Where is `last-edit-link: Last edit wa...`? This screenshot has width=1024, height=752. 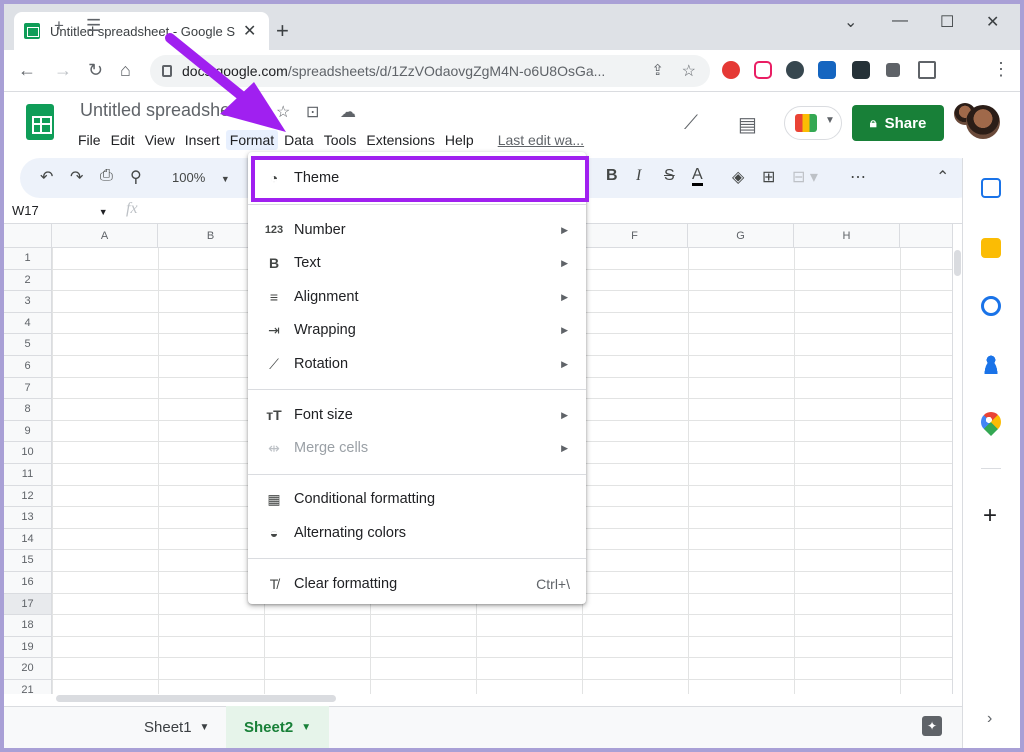 last-edit-link: Last edit wa... is located at coordinates (541, 140).